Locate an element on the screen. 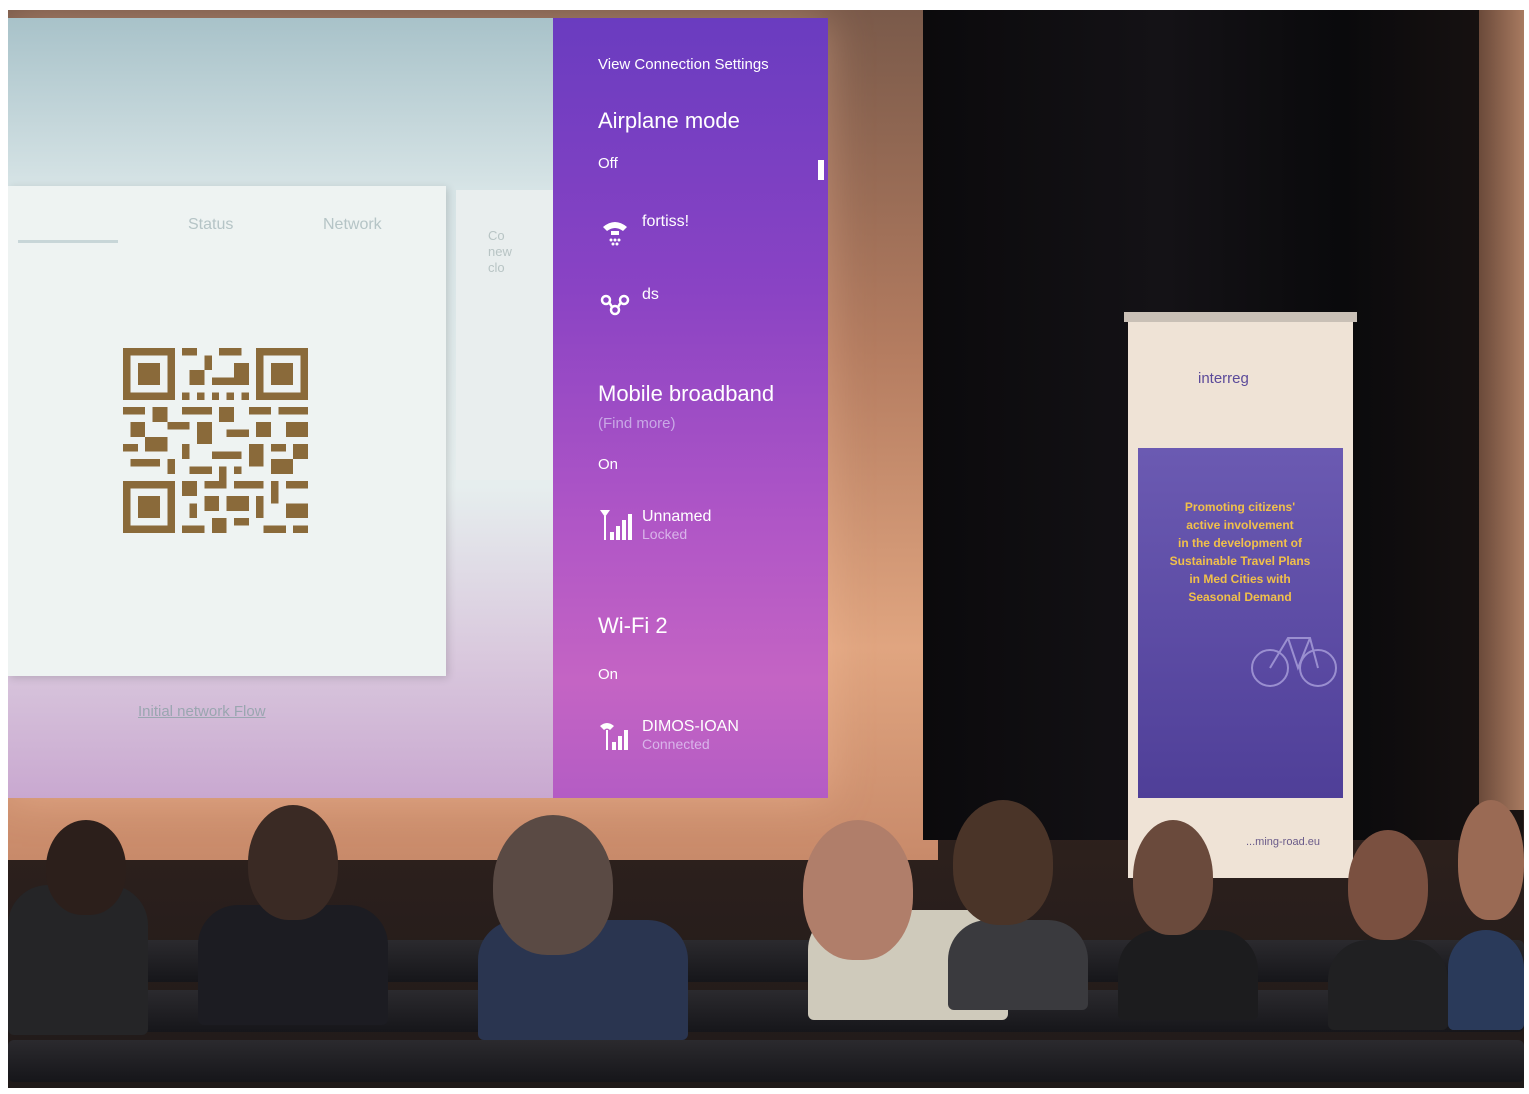 This screenshot has height=1094, width=1529. tab-underline is located at coordinates (68, 241).